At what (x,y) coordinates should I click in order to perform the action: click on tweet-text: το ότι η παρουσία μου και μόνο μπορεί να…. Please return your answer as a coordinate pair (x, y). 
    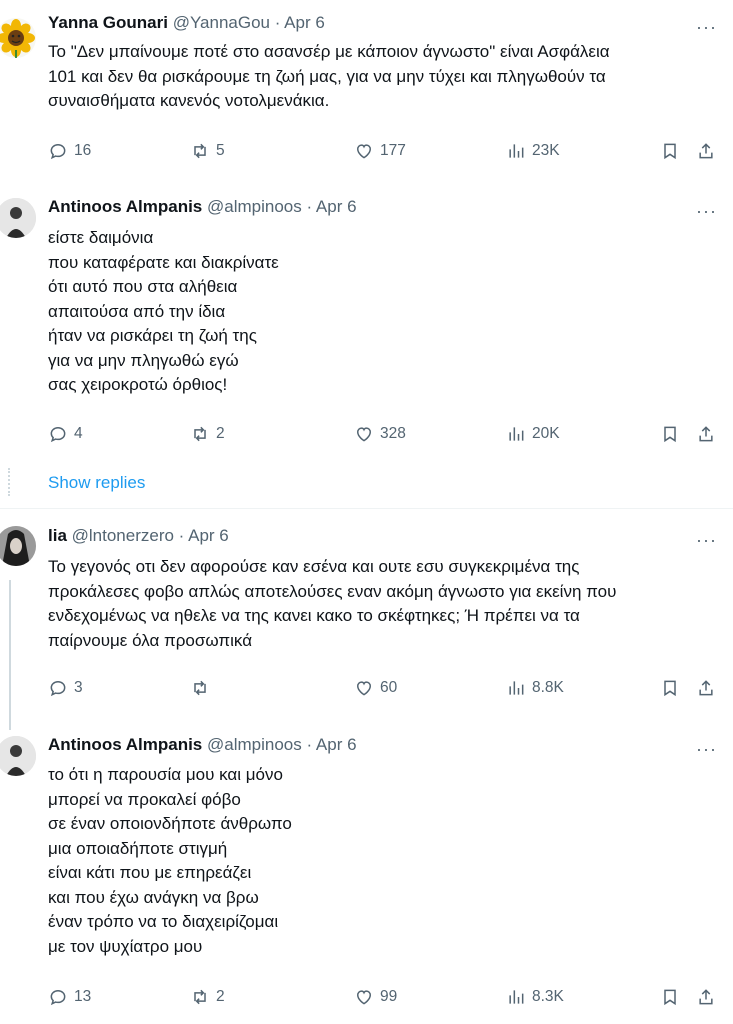
    Looking at the image, I should click on (170, 860).